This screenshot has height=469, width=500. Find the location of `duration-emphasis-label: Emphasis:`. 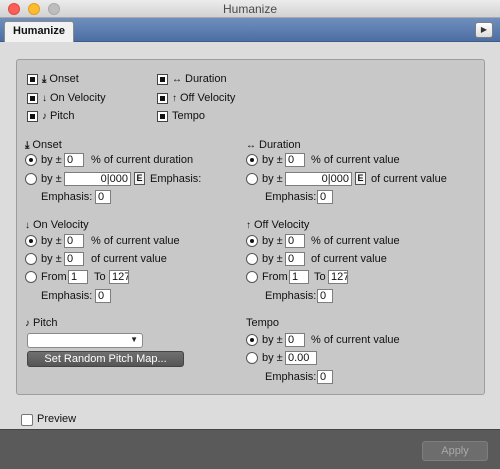

duration-emphasis-label: Emphasis: is located at coordinates (291, 197).